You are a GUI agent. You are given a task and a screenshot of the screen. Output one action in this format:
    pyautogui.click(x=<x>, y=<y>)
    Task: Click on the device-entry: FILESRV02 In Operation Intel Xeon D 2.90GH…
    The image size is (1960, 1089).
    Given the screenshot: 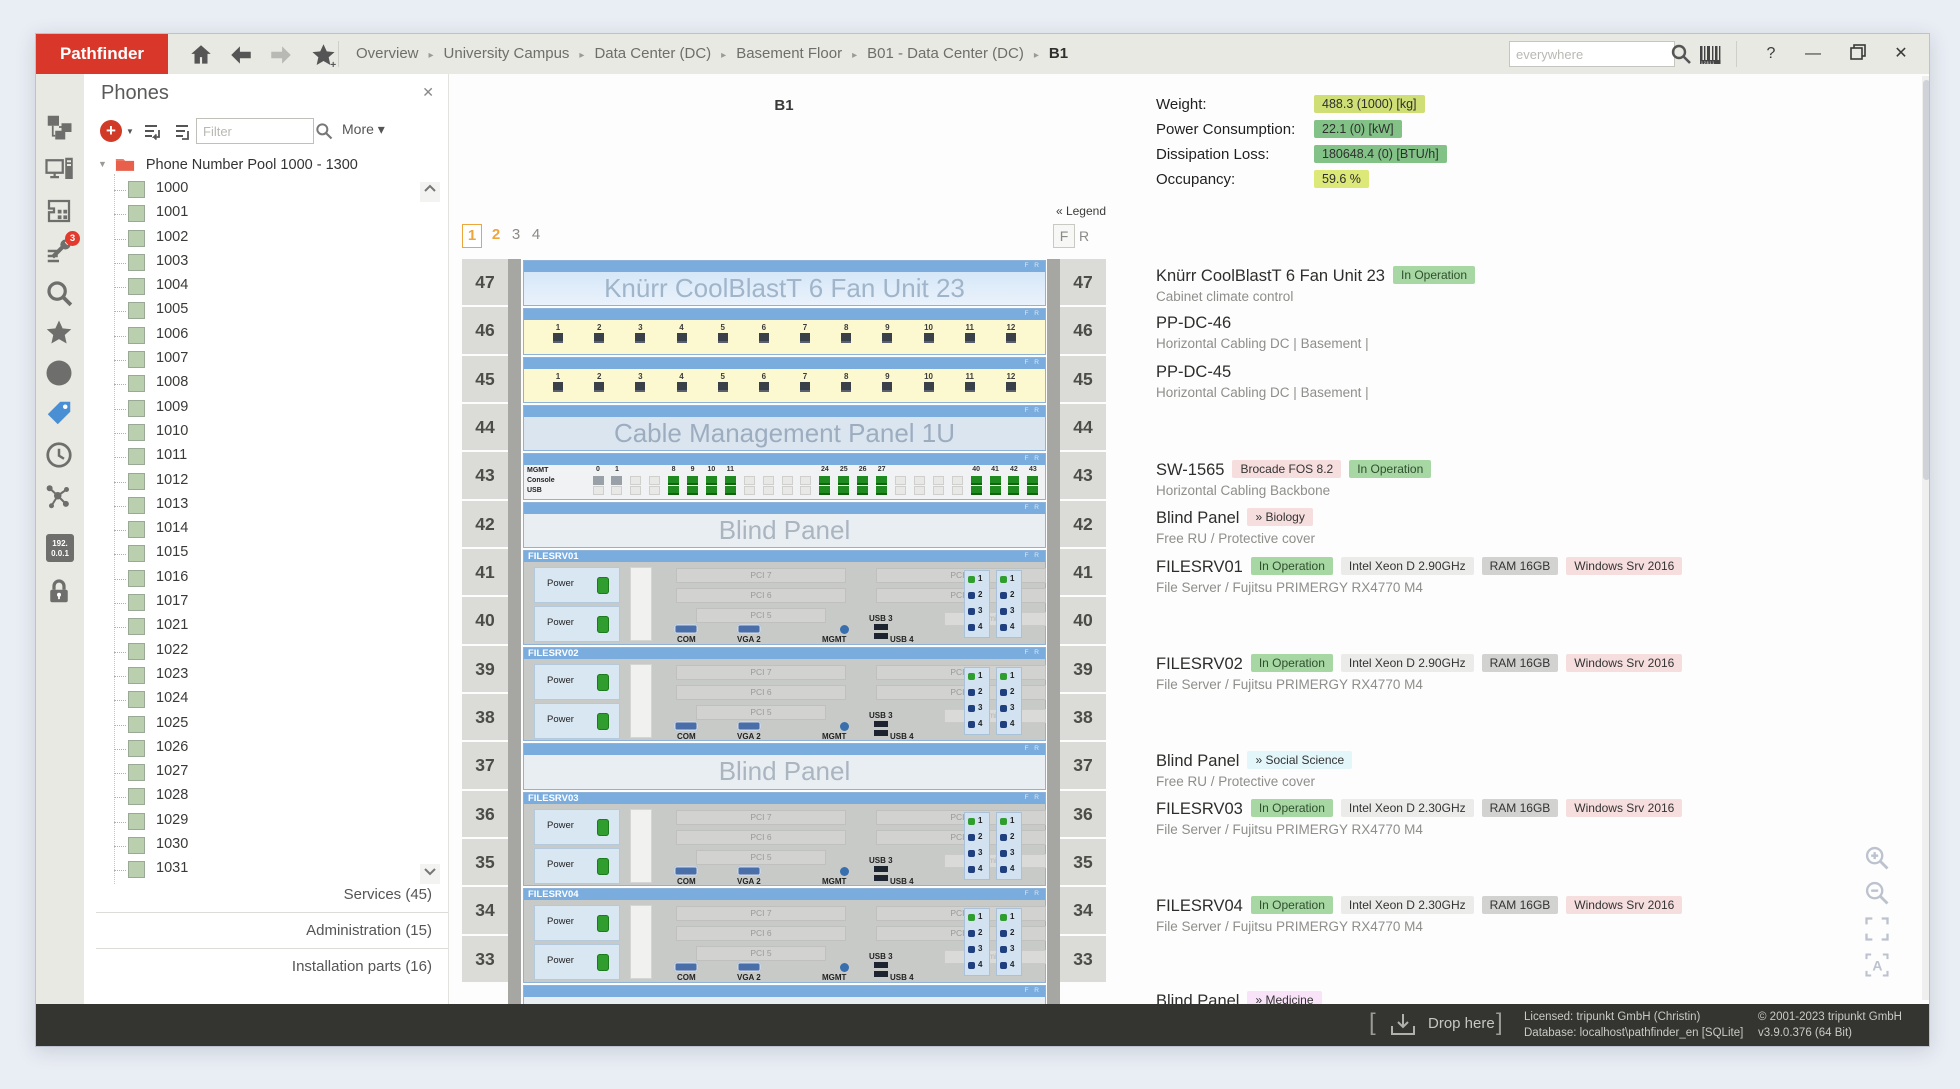 What is the action you would take?
    pyautogui.click(x=1446, y=673)
    